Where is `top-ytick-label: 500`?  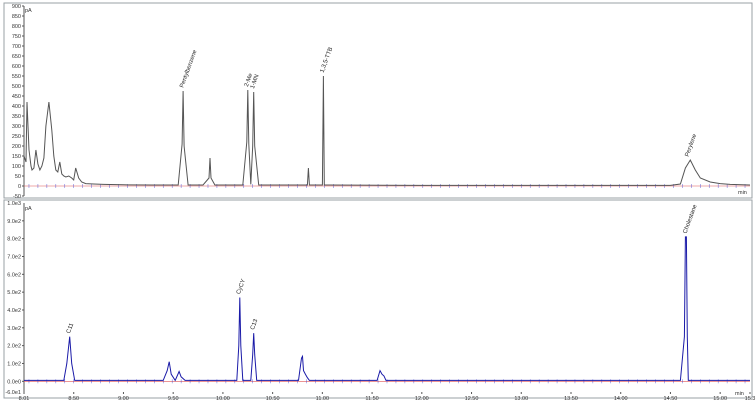 top-ytick-label: 500 is located at coordinates (16, 87).